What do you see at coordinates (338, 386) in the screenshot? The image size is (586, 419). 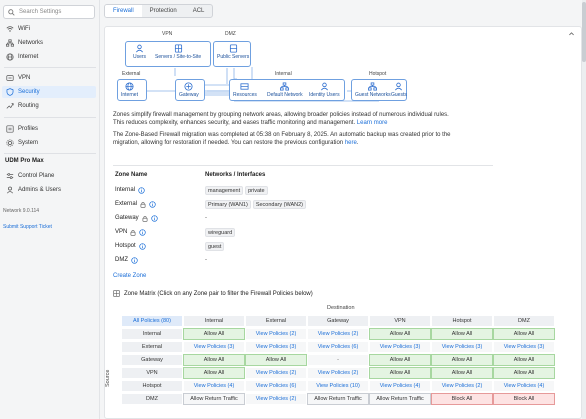 I see `matrix-cell-view-policies: View Policies (10)` at bounding box center [338, 386].